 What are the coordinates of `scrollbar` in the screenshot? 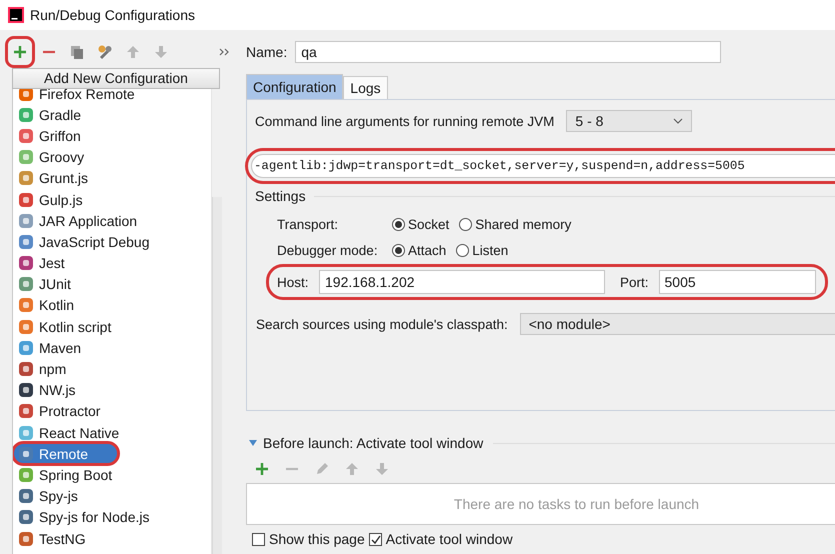 It's located at (216, 321).